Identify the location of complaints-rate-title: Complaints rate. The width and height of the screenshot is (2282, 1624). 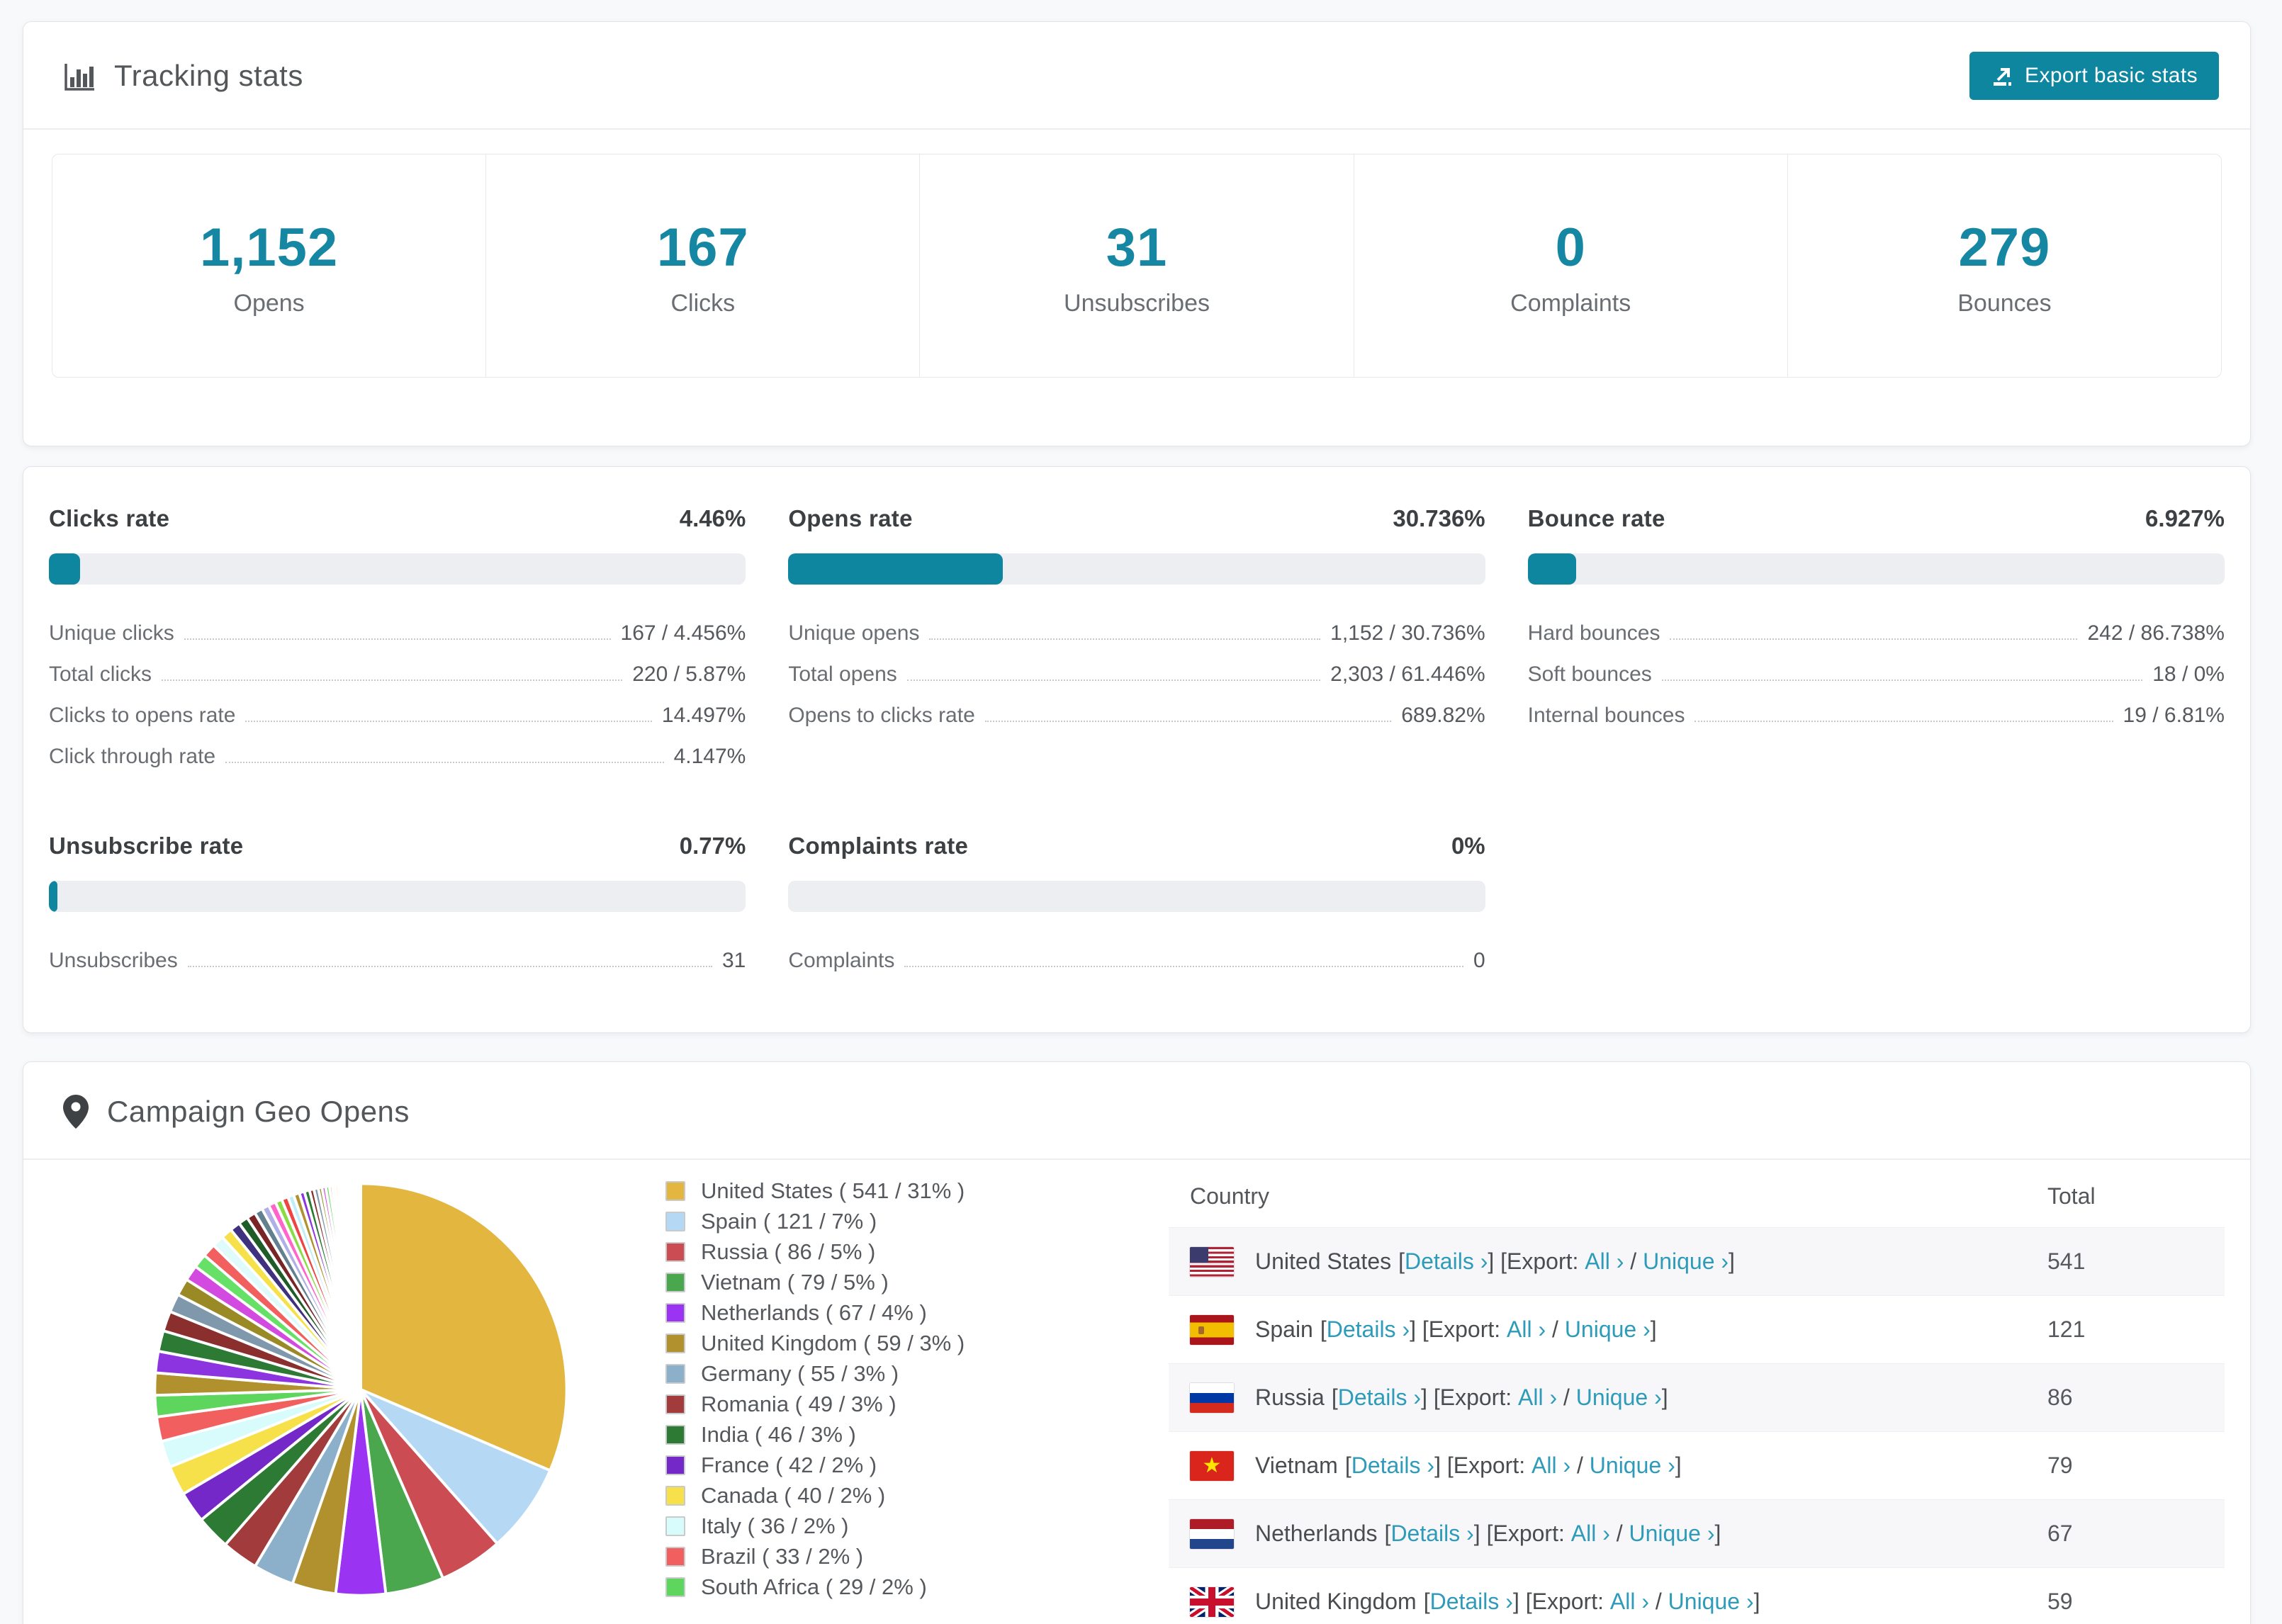
(879, 846).